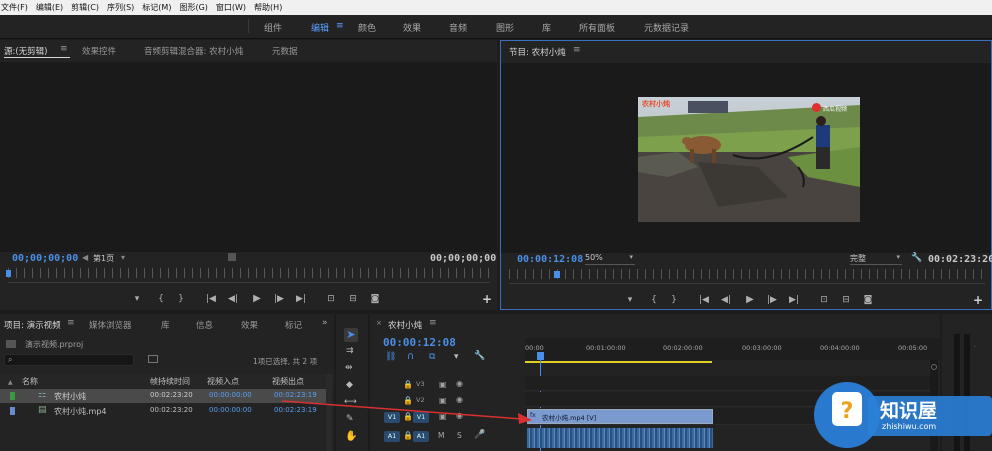 This screenshot has width=992, height=451. What do you see at coordinates (26, 51) in the screenshot?
I see `tab-source: 源:(无剪辑)` at bounding box center [26, 51].